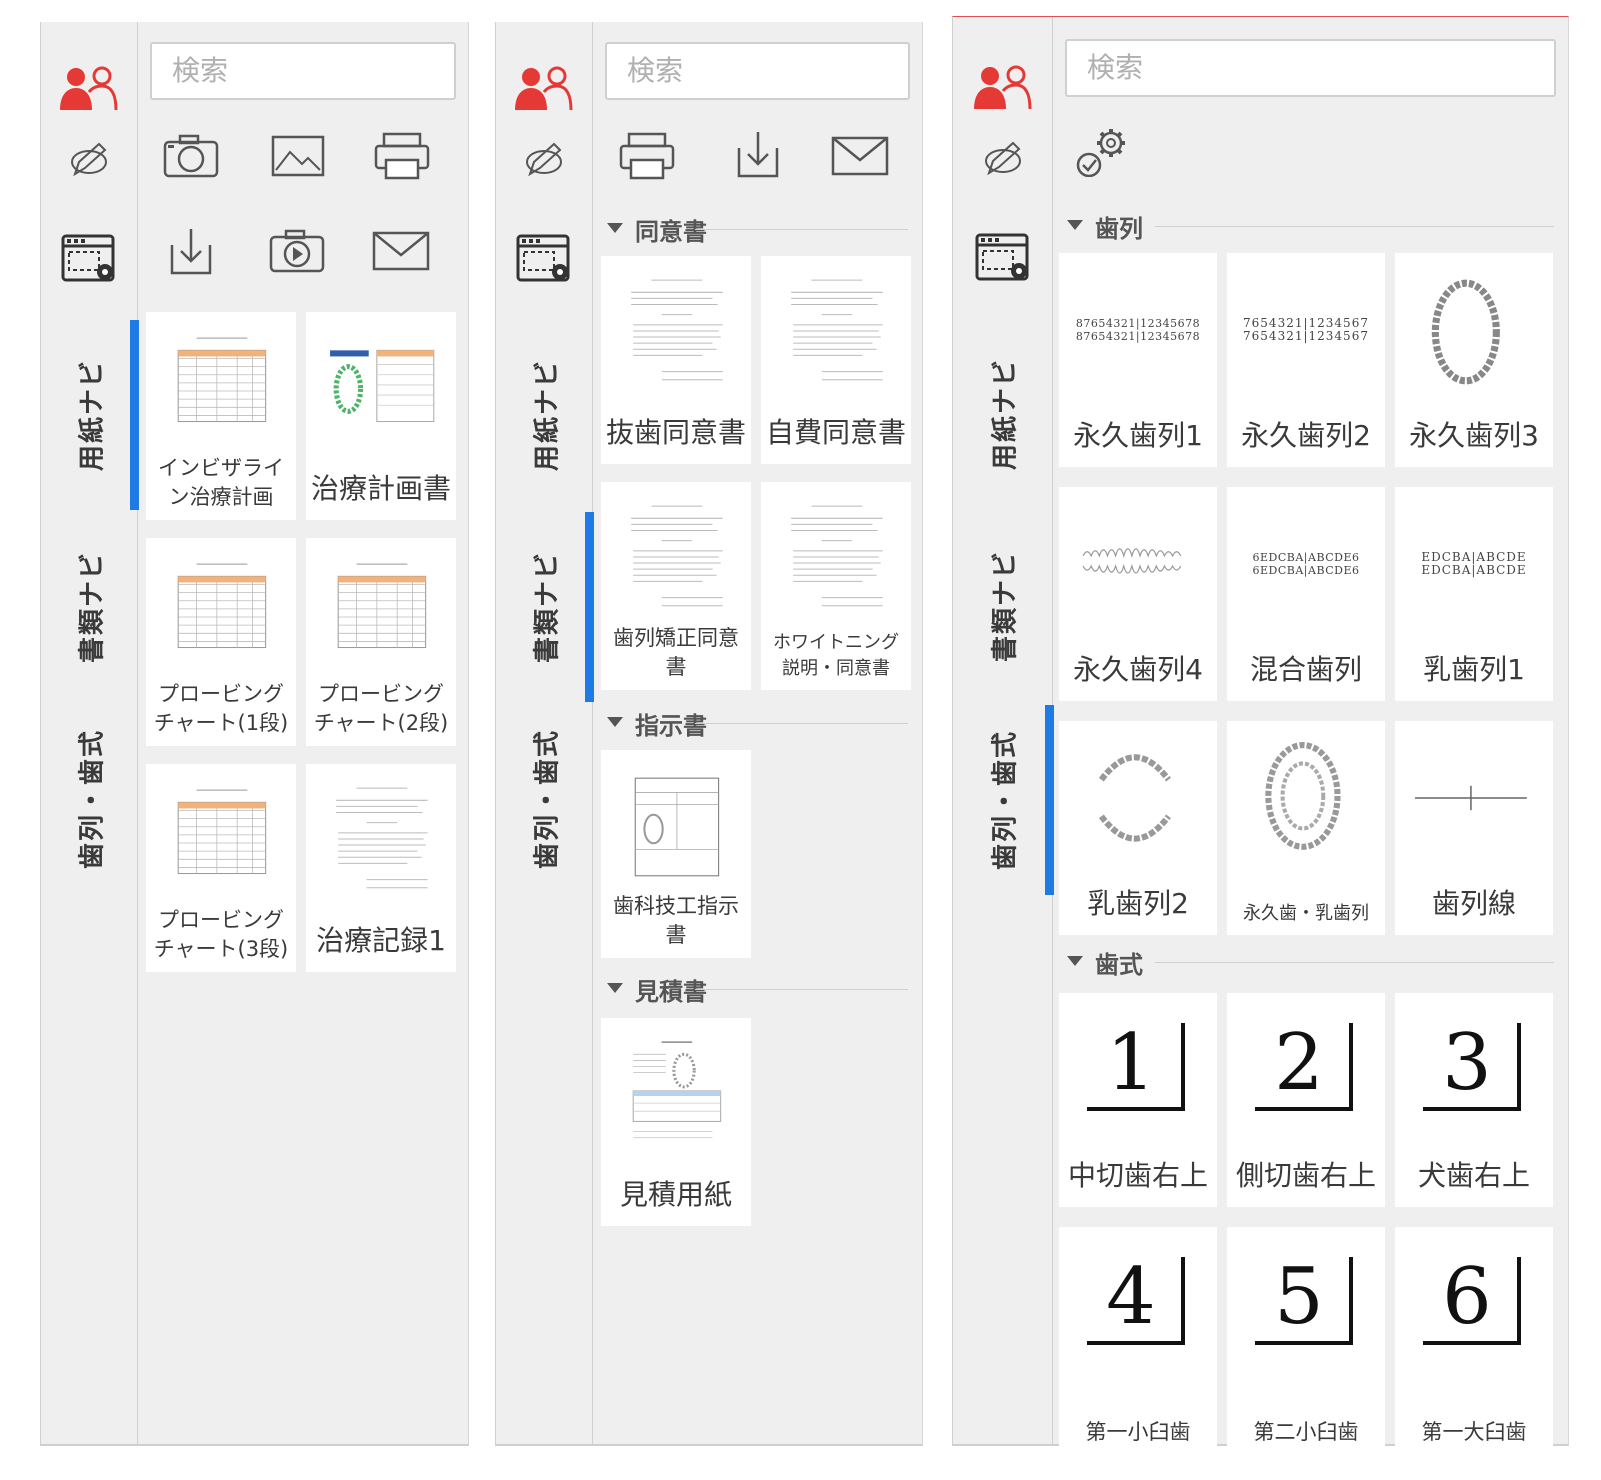  I want to click on document-tile: 抜歯同意書, so click(676, 360).